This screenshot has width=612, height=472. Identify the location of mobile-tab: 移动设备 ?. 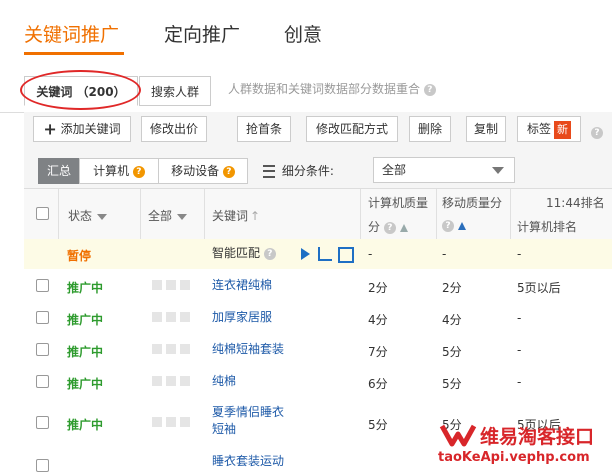
(203, 171).